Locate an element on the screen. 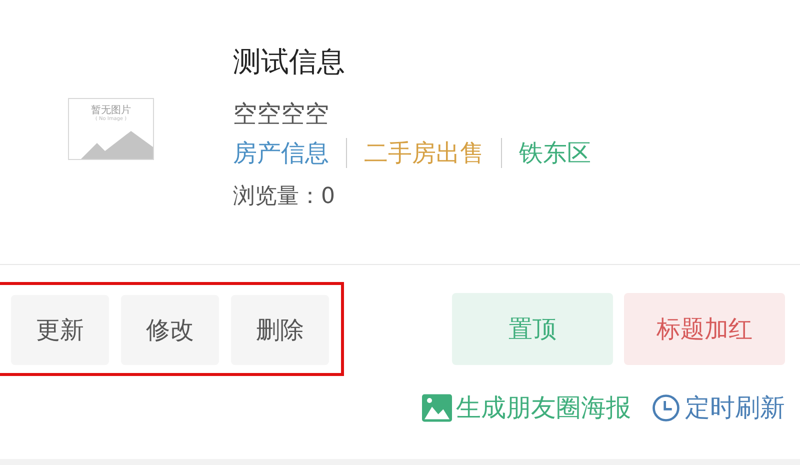 The image size is (800, 465). category-link: 二手房出售 is located at coordinates (424, 153).